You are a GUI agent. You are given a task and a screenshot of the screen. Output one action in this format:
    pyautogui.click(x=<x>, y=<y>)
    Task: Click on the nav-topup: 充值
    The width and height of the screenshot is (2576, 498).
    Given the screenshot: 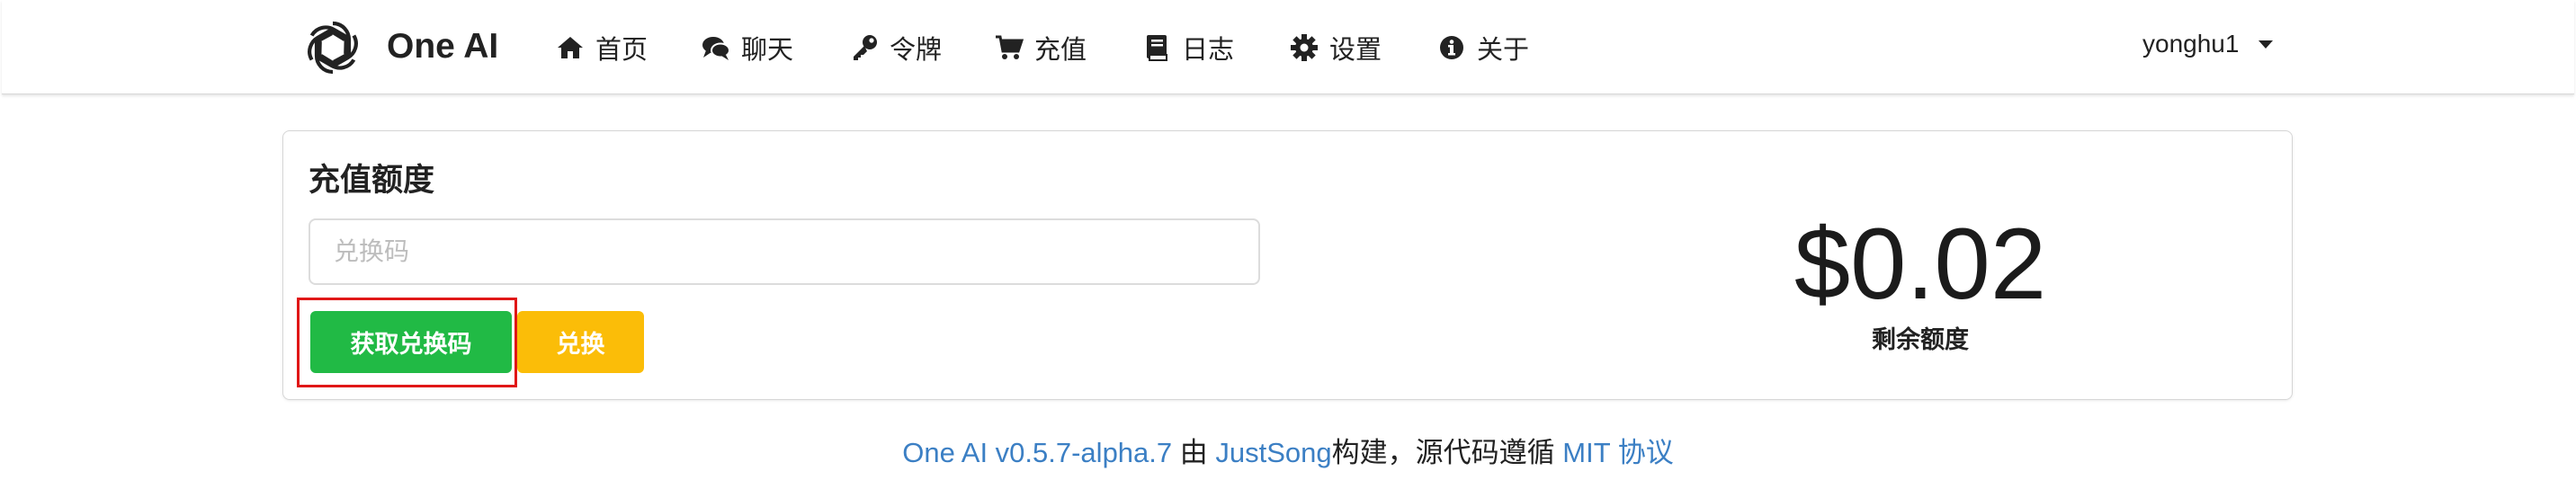 What is the action you would take?
    pyautogui.click(x=1041, y=48)
    